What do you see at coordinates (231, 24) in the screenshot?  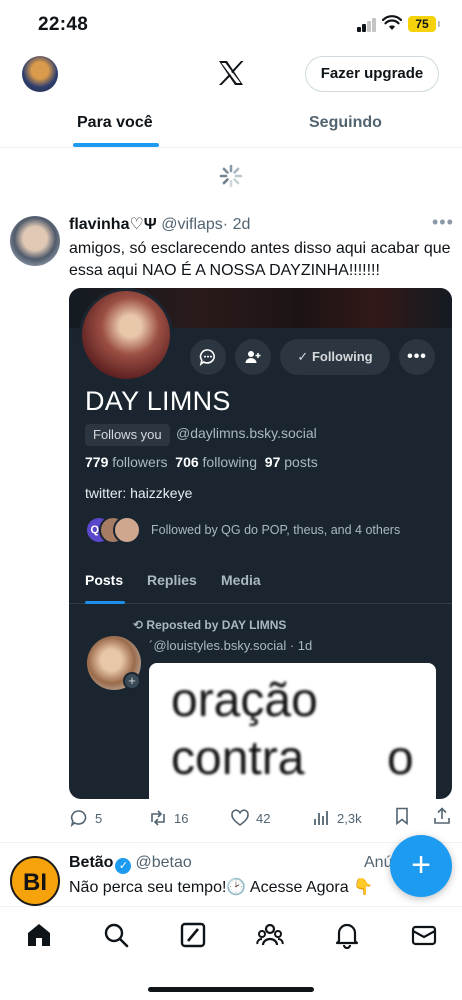 I see `status-bar: 22:48 75` at bounding box center [231, 24].